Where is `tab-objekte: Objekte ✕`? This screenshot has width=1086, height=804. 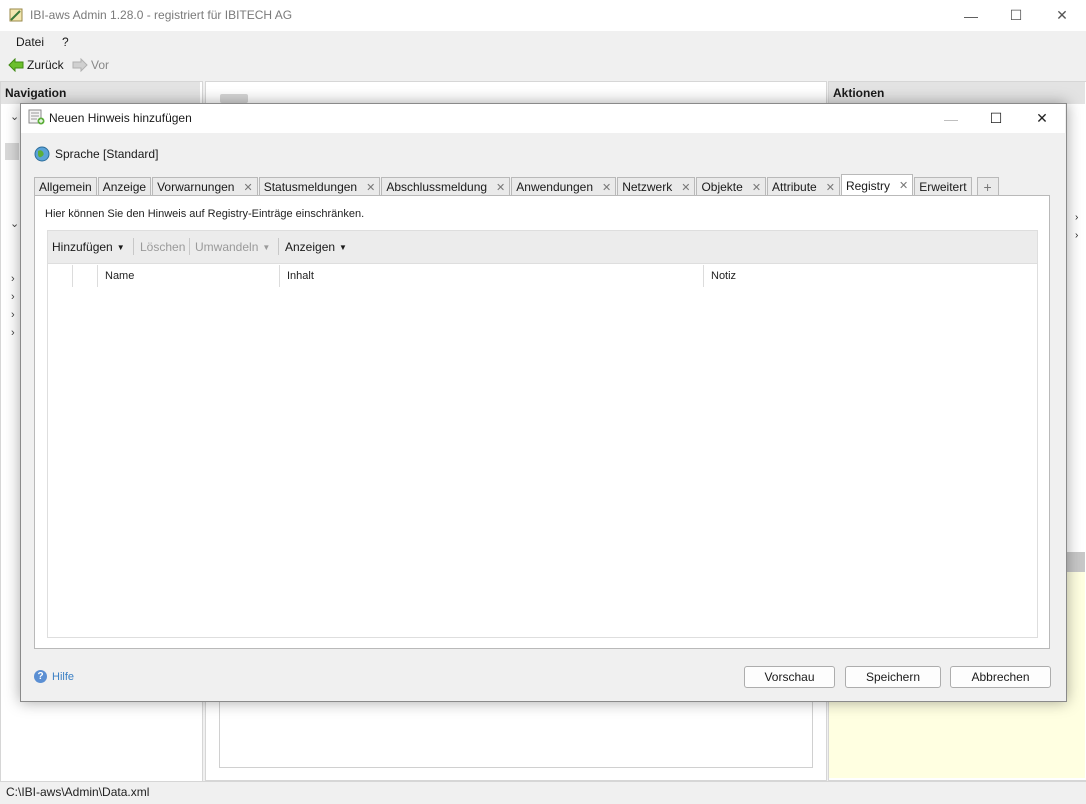
tab-objekte: Objekte ✕ is located at coordinates (731, 186).